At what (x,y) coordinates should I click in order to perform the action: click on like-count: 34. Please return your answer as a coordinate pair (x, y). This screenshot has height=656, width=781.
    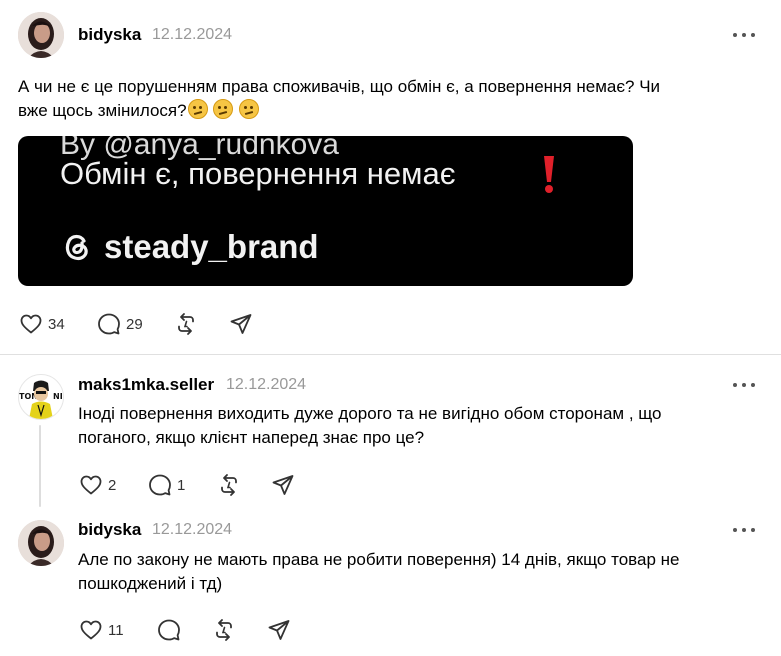
    Looking at the image, I should click on (56, 324).